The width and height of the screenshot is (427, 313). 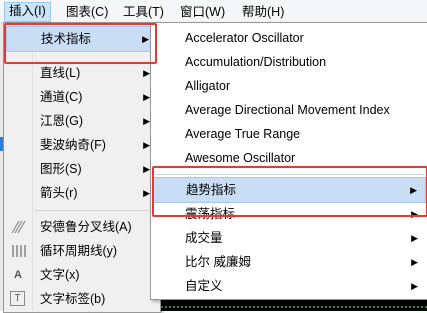 What do you see at coordinates (256, 62) in the screenshot?
I see `menu-item-label: Accumulation/Distribution` at bounding box center [256, 62].